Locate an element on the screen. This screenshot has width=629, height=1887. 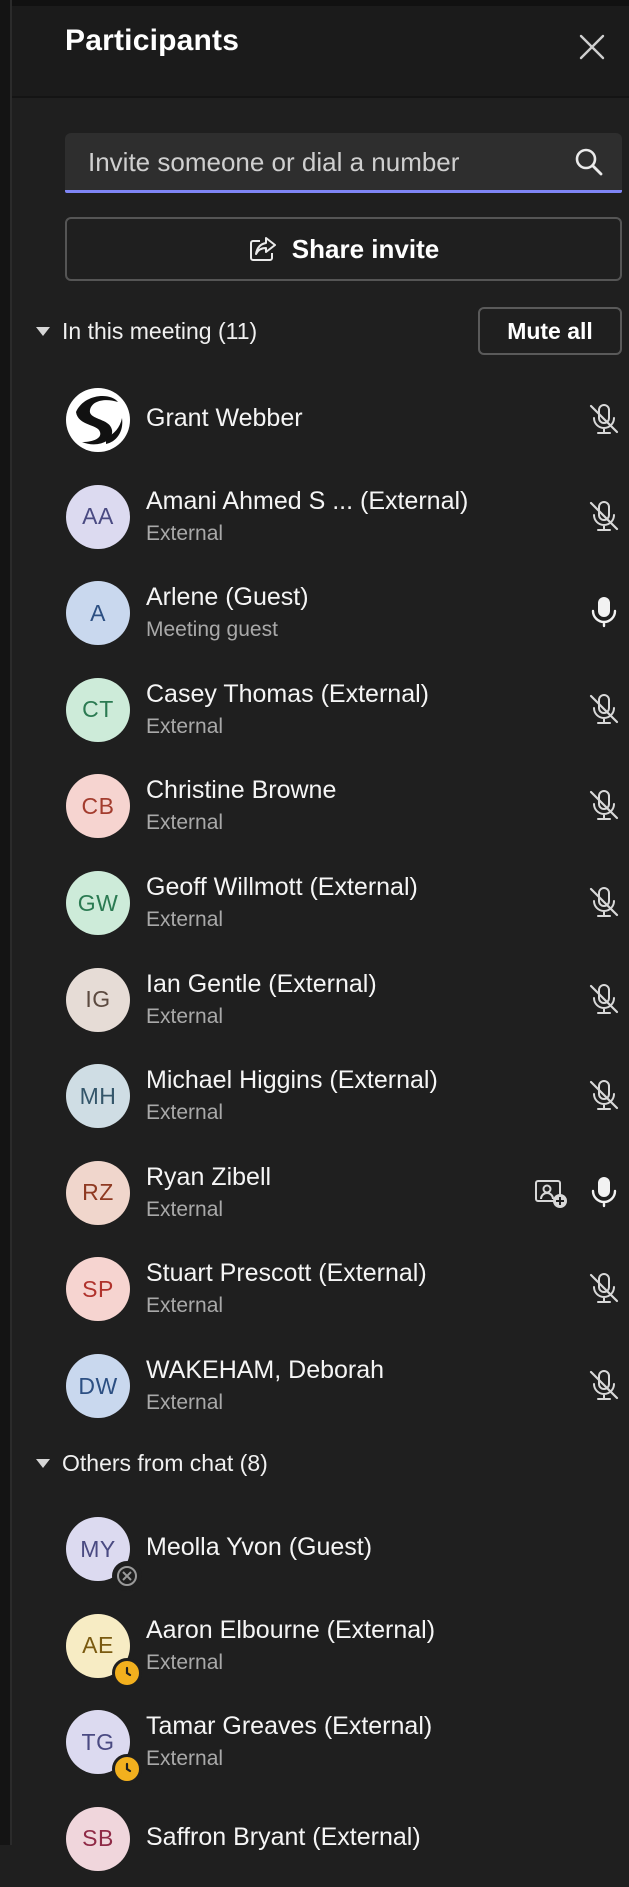
close-icon is located at coordinates (592, 47).